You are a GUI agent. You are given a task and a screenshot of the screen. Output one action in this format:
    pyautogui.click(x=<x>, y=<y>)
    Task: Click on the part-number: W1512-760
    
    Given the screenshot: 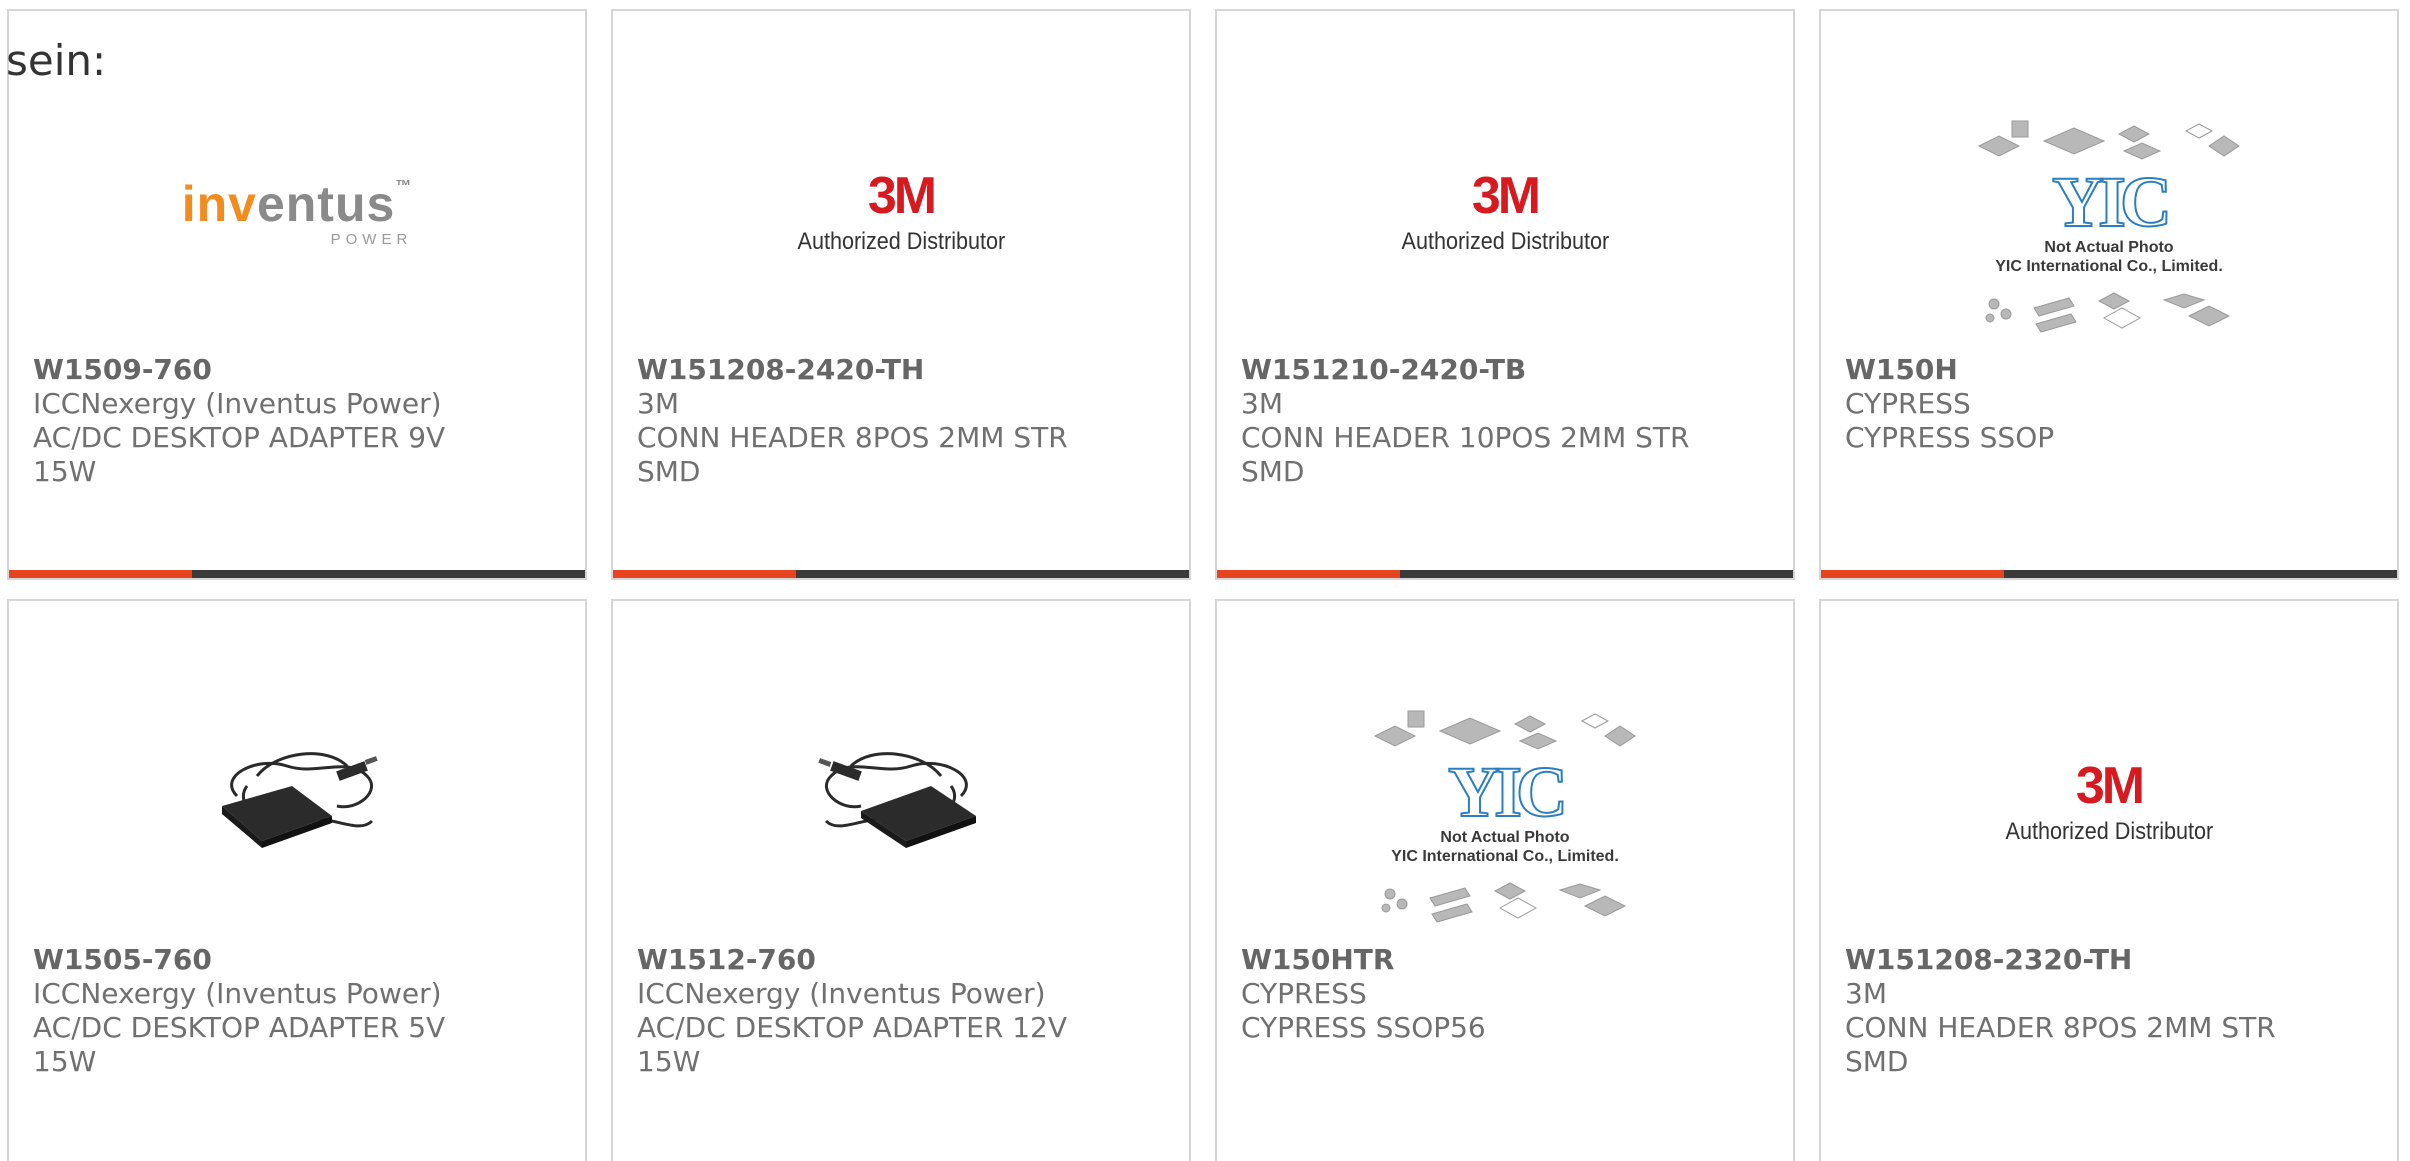 What is the action you would take?
    pyautogui.click(x=903, y=960)
    